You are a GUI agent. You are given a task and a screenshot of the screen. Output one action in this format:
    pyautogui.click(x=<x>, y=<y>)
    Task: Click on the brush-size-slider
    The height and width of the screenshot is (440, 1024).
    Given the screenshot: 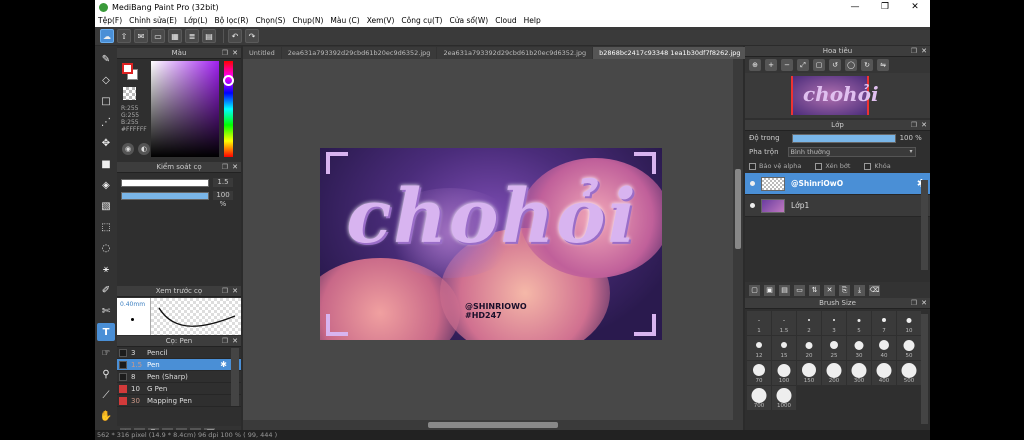 What is the action you would take?
    pyautogui.click(x=165, y=182)
    